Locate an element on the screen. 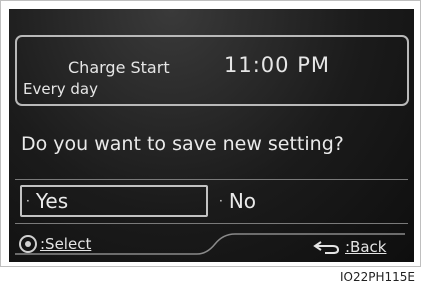 This screenshot has height=289, width=421. divider-top is located at coordinates (211, 179).